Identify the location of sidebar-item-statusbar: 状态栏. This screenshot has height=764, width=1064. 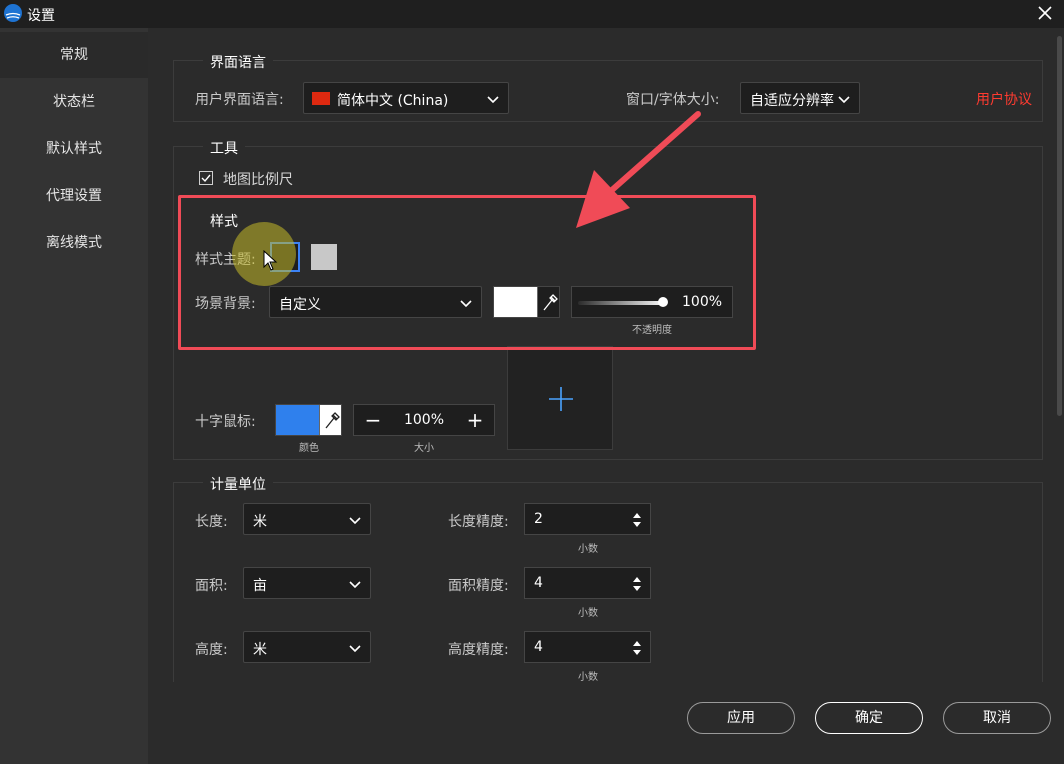
(74, 102).